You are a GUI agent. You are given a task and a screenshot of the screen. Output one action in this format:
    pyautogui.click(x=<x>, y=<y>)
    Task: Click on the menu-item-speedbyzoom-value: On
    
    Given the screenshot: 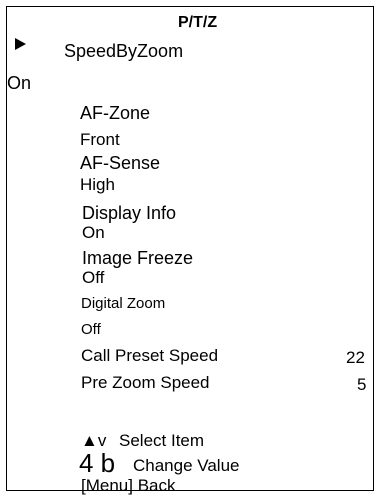 What is the action you would take?
    pyautogui.click(x=19, y=83)
    